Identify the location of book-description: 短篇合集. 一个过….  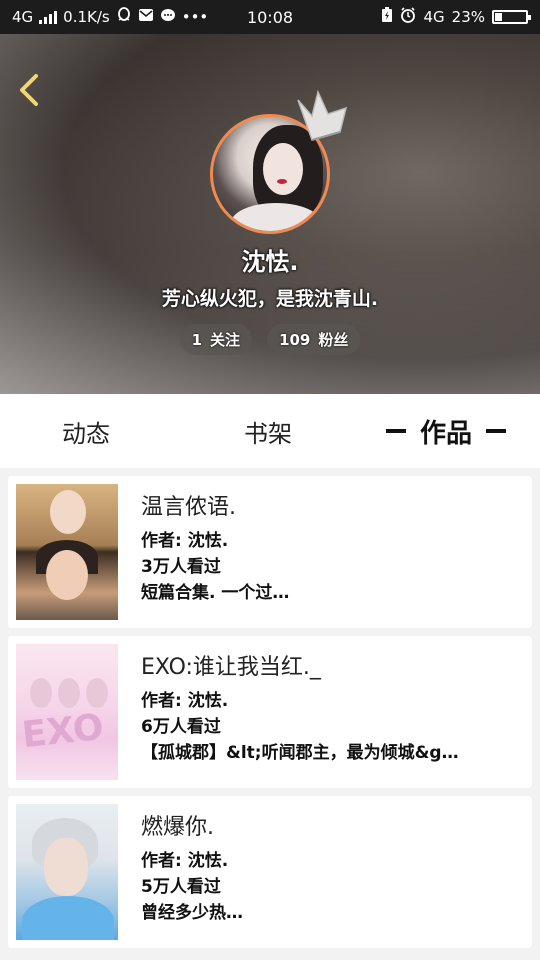
(215, 593).